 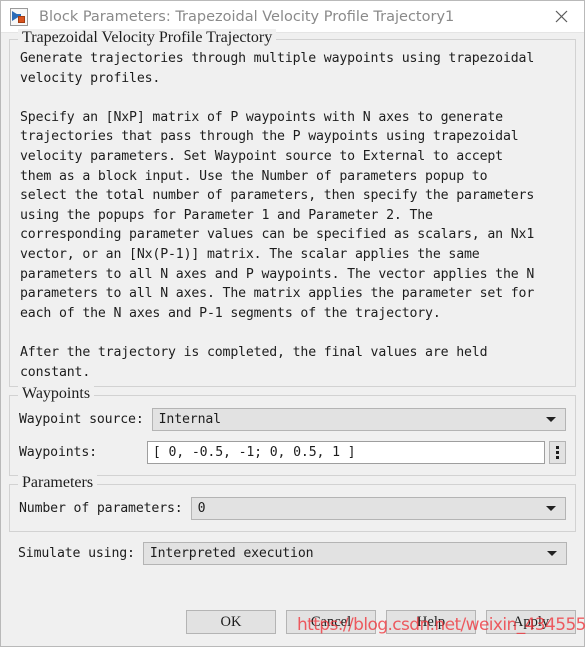 I want to click on simulate-using-row: Simulate using: Interpreted execution, so click(x=292, y=554).